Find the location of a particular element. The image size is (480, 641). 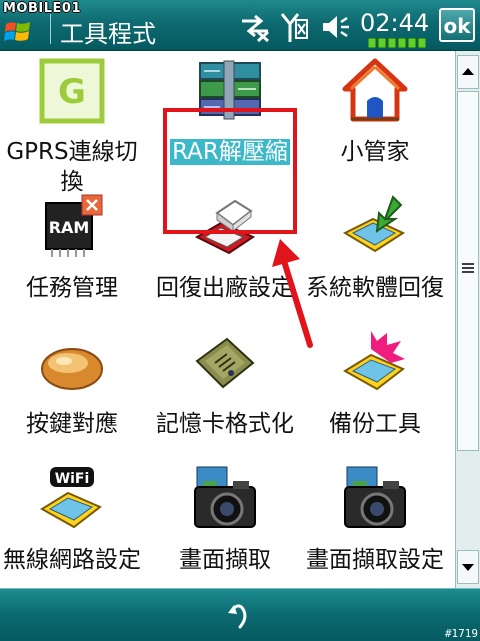

grid-item-label: 按鍵對應 is located at coordinates (72, 424).